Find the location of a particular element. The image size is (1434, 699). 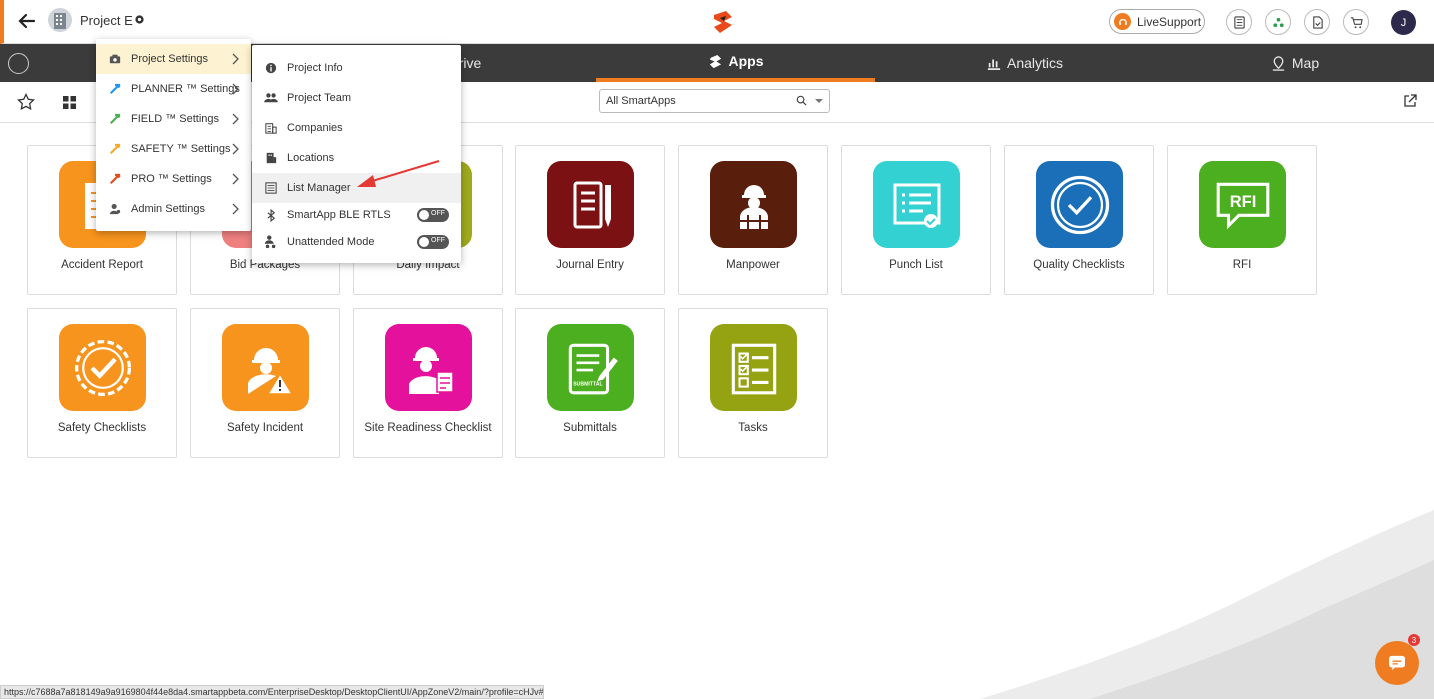

app-tile-site-readiness-checklist: Site Readiness Checklist is located at coordinates (428, 383).